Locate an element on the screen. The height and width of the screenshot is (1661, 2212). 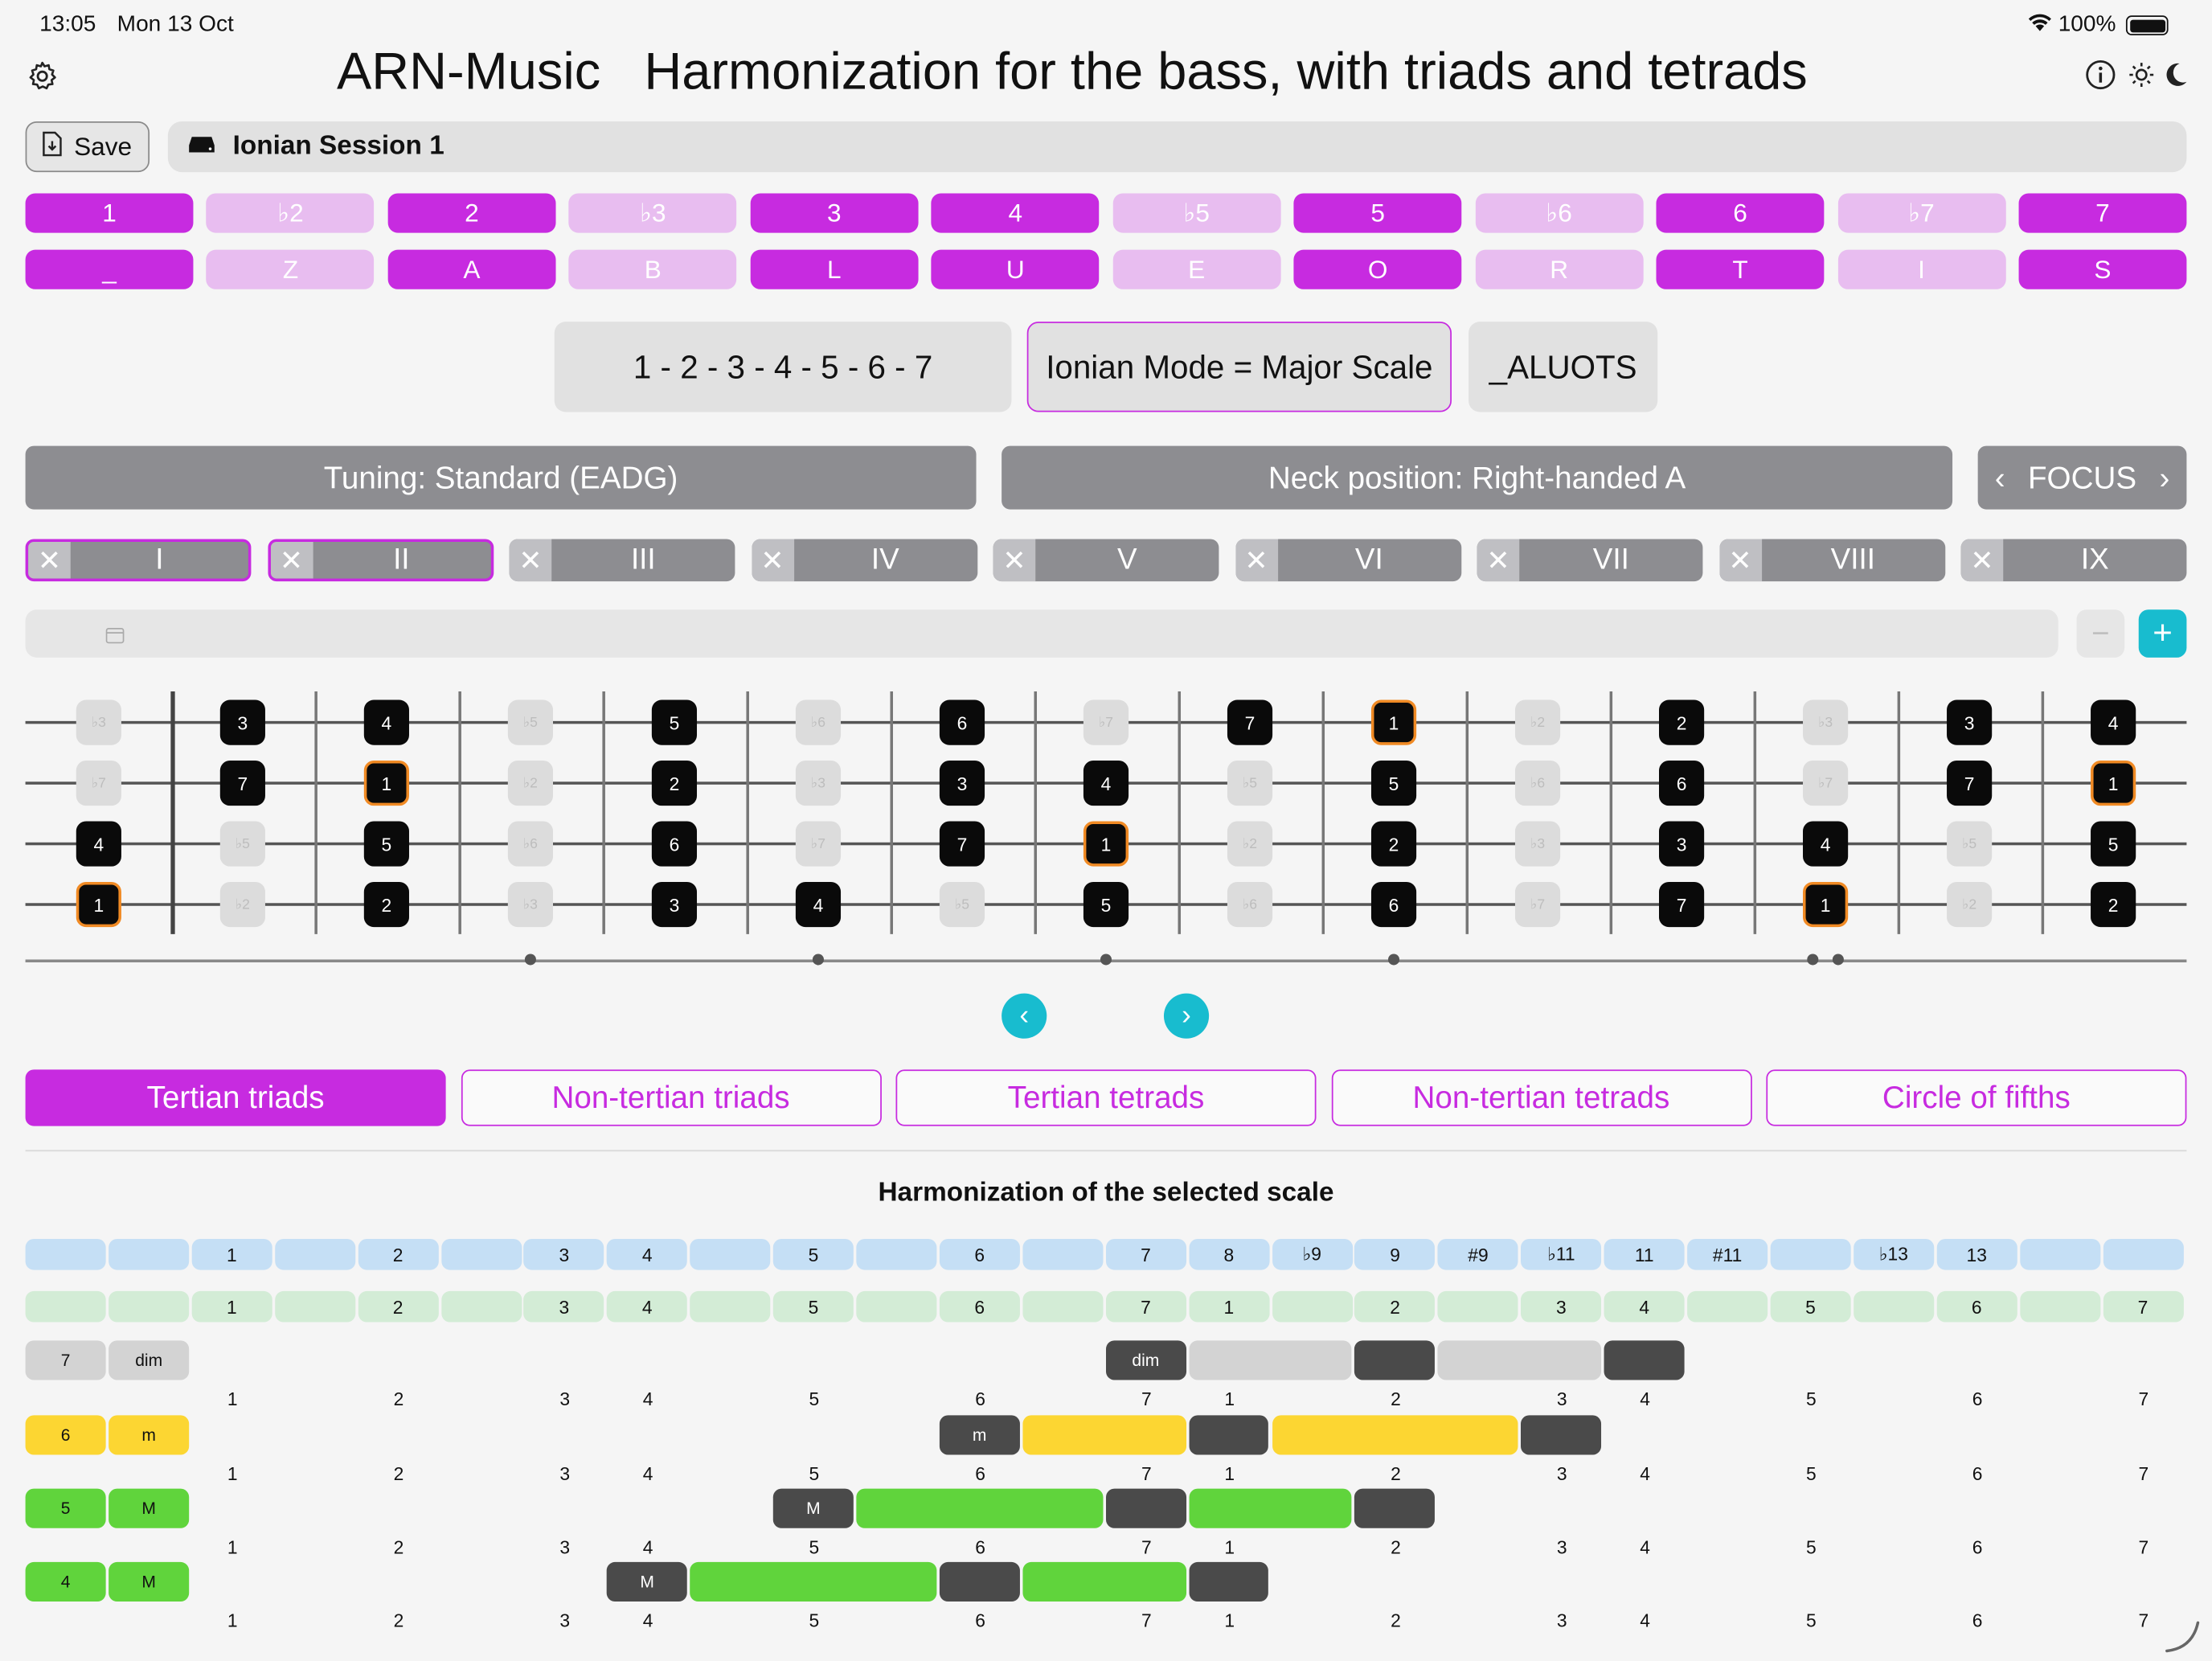
fretboard-next-button: › is located at coordinates (1186, 1016).